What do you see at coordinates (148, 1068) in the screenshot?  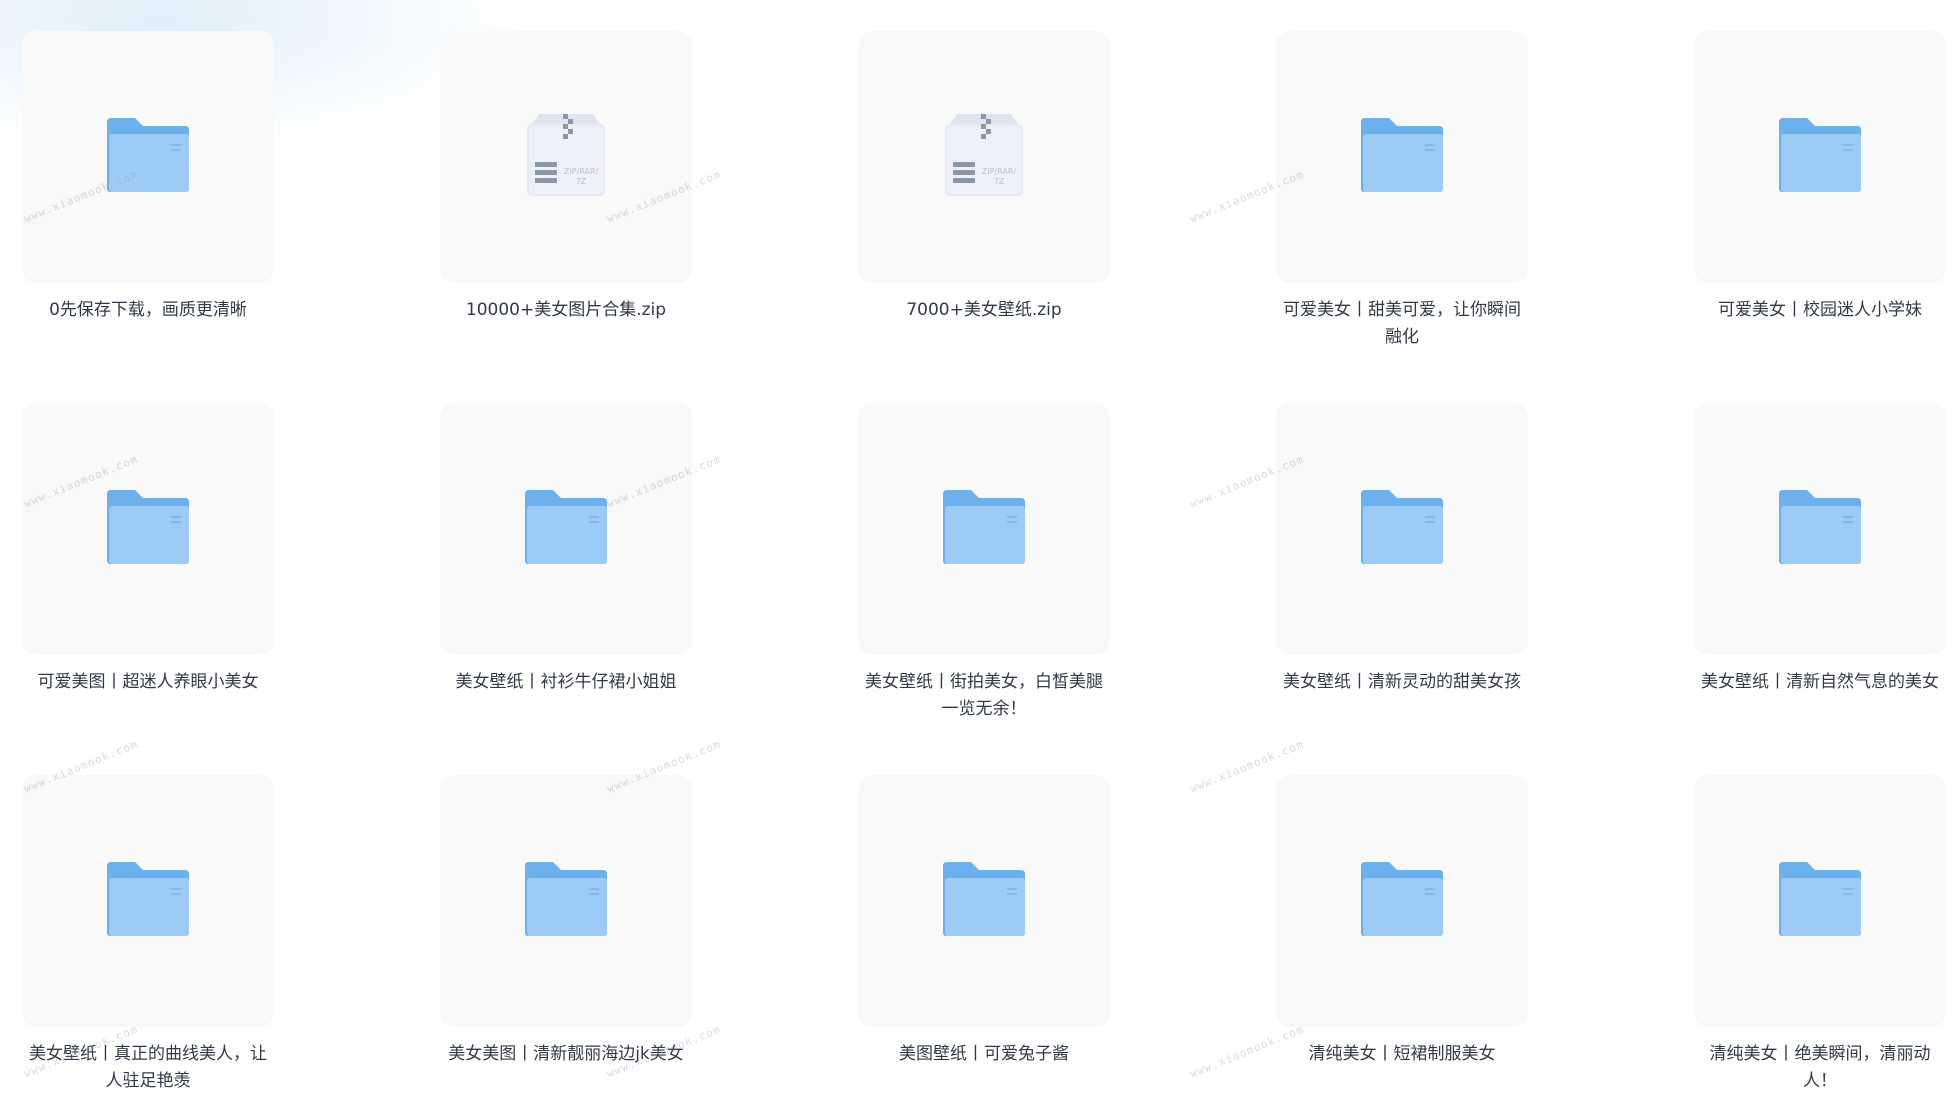 I see `file-name: 美女壁纸丨真正的曲线美人，让人驻足艳羡` at bounding box center [148, 1068].